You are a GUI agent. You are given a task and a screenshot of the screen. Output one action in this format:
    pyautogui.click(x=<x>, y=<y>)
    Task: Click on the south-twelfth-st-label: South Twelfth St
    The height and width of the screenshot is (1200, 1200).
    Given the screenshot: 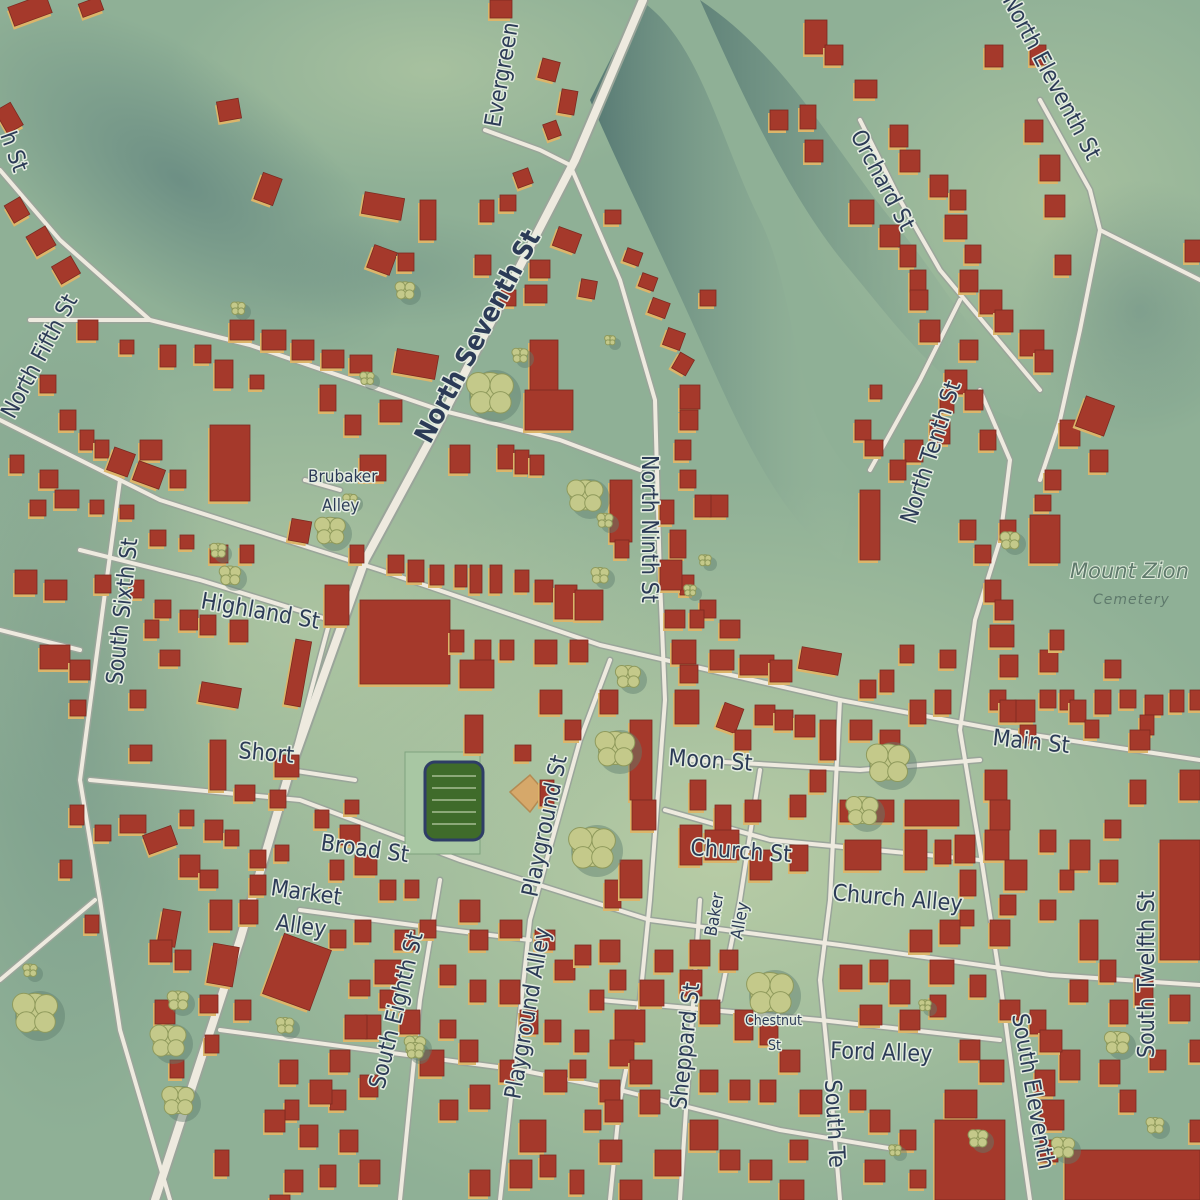 What is the action you would take?
    pyautogui.click(x=1147, y=974)
    